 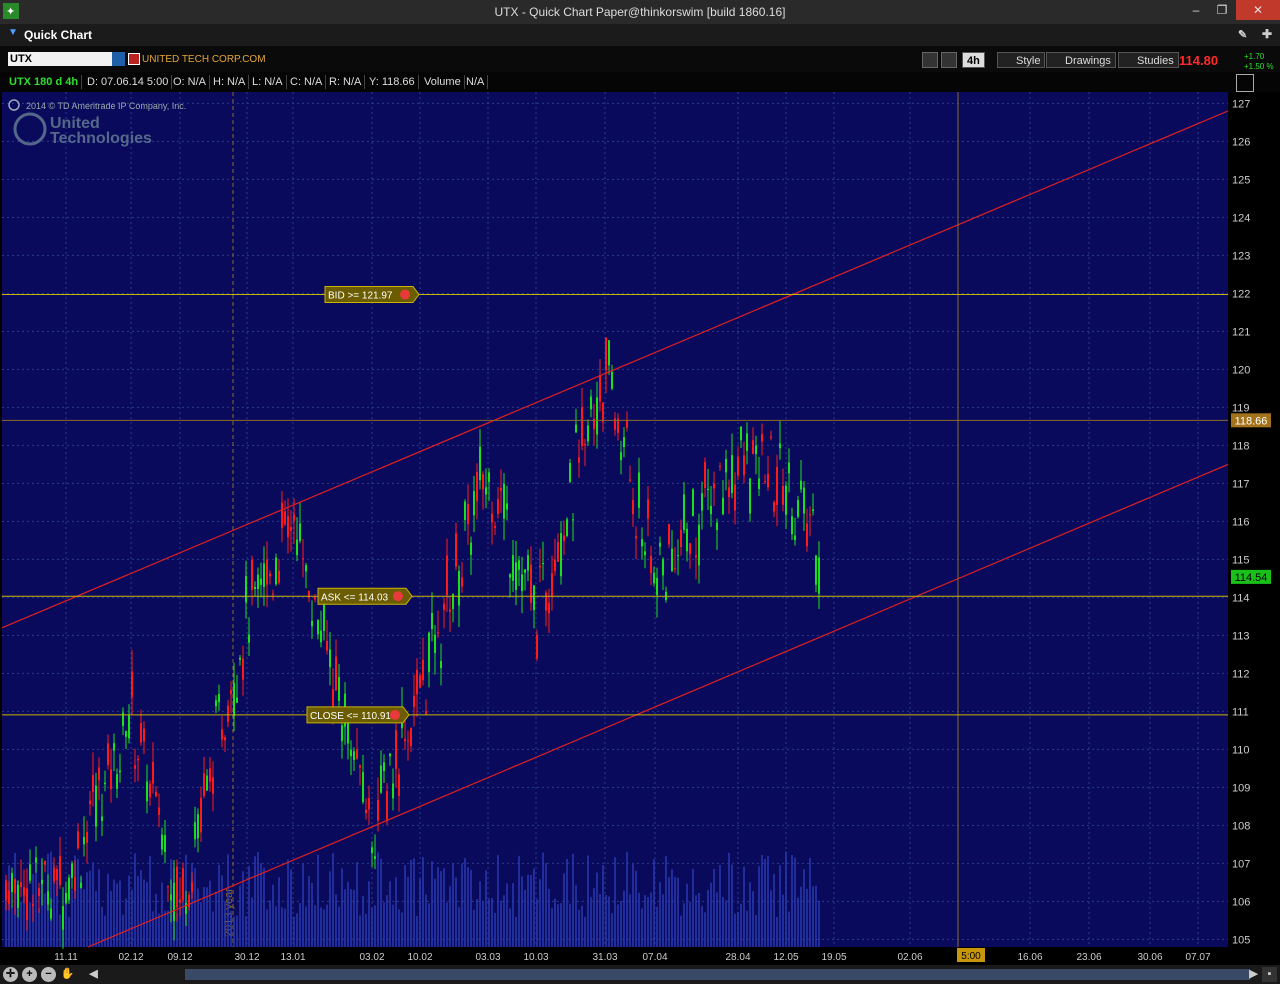 What do you see at coordinates (1242, 34) in the screenshot?
I see `pin-icon: ✎` at bounding box center [1242, 34].